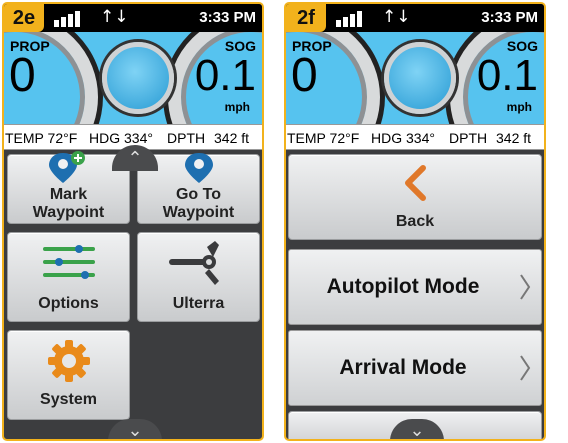 The image size is (568, 443). I want to click on back-label: Back, so click(415, 221).